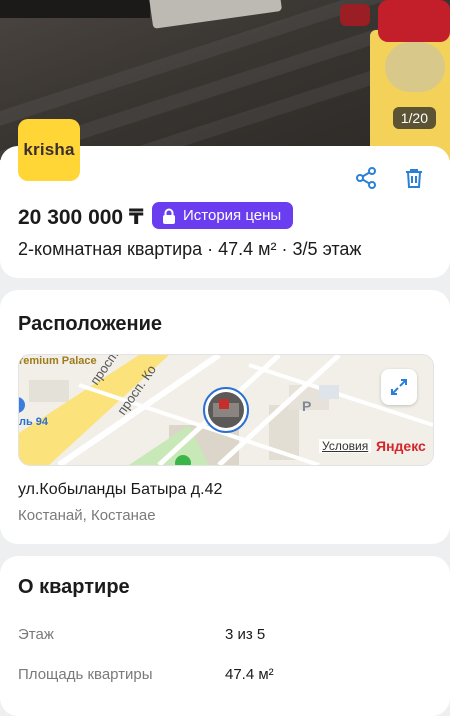  What do you see at coordinates (90, 324) in the screenshot?
I see `location-title: Расположение` at bounding box center [90, 324].